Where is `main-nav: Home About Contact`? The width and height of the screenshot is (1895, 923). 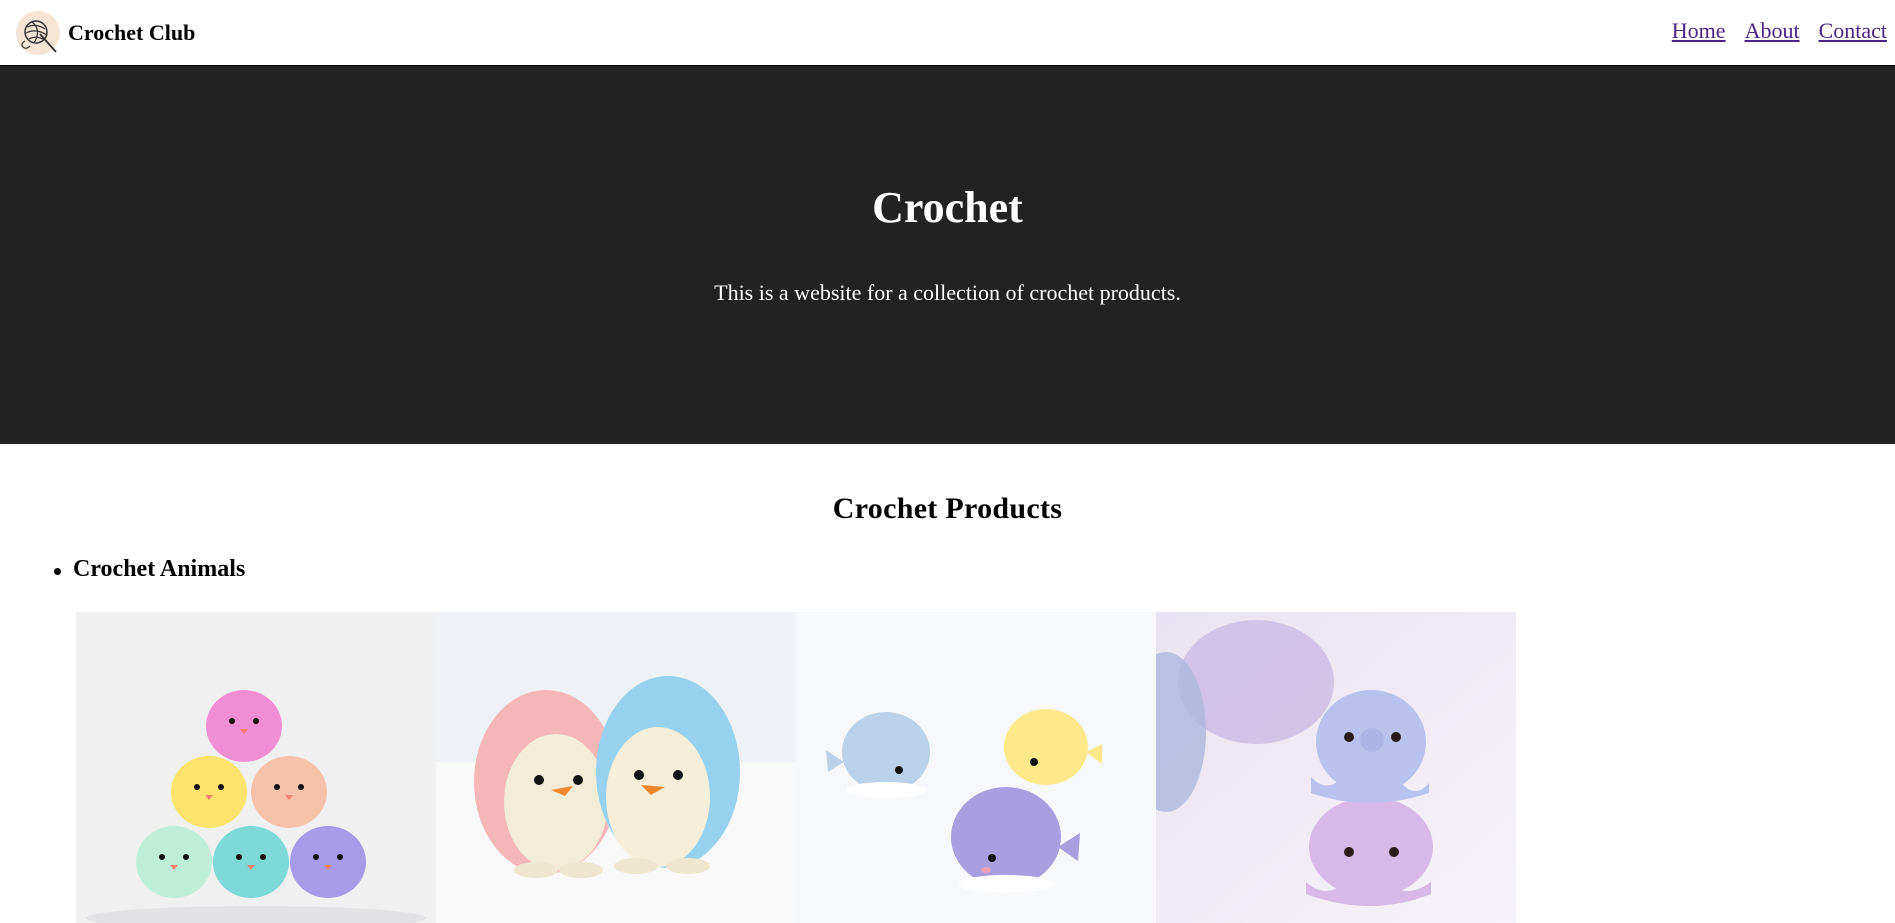 main-nav: Home About Contact is located at coordinates (1779, 31).